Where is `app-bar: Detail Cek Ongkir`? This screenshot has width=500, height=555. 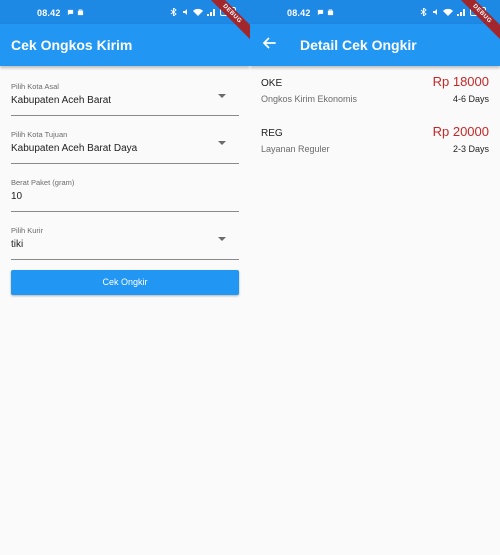 app-bar: Detail Cek Ongkir is located at coordinates (375, 45).